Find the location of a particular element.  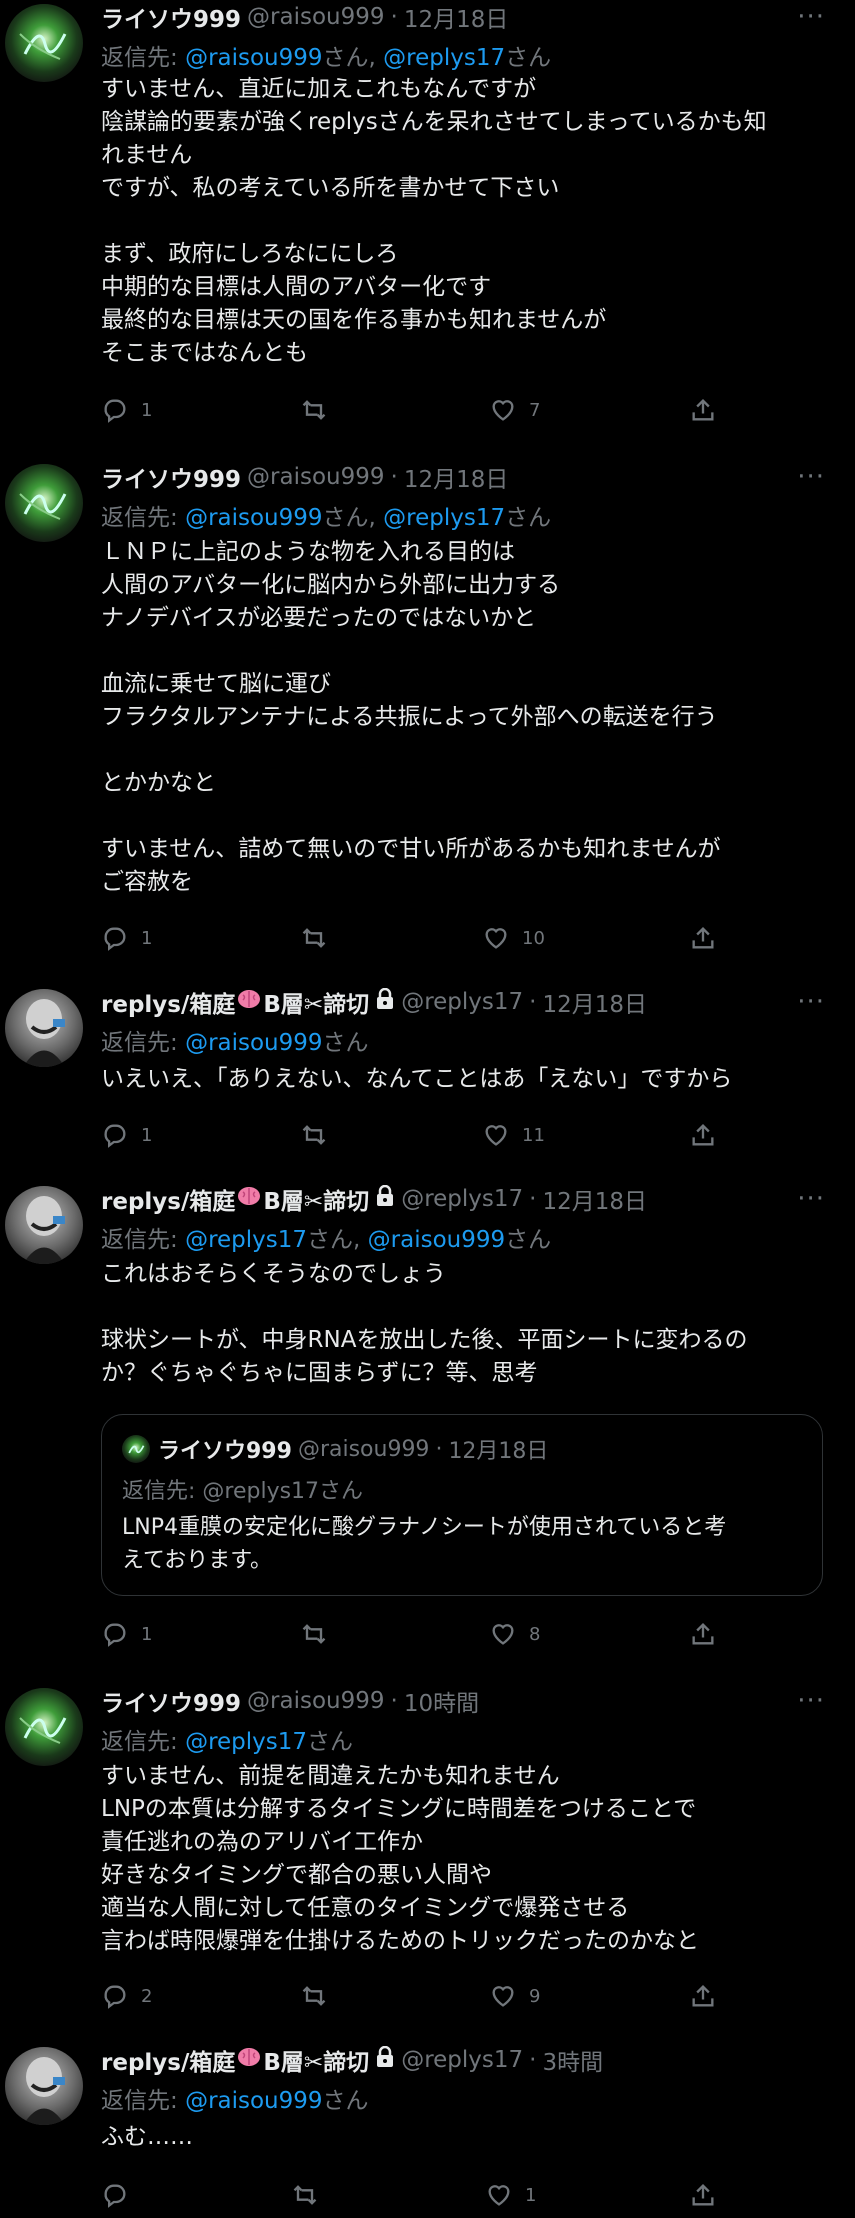

like-button: 7 is located at coordinates (514, 410).